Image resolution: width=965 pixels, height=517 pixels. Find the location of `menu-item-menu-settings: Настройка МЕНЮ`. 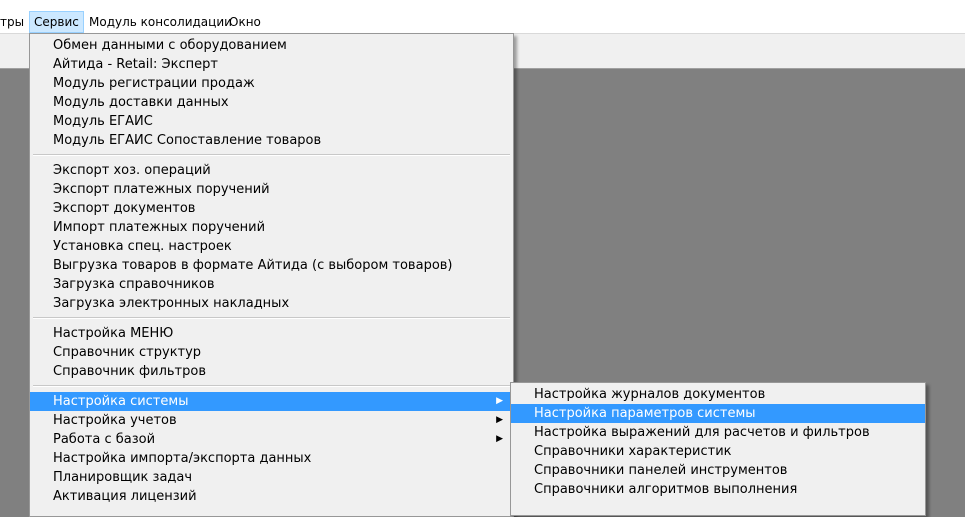

menu-item-menu-settings: Настройка МЕНЮ is located at coordinates (271, 333).